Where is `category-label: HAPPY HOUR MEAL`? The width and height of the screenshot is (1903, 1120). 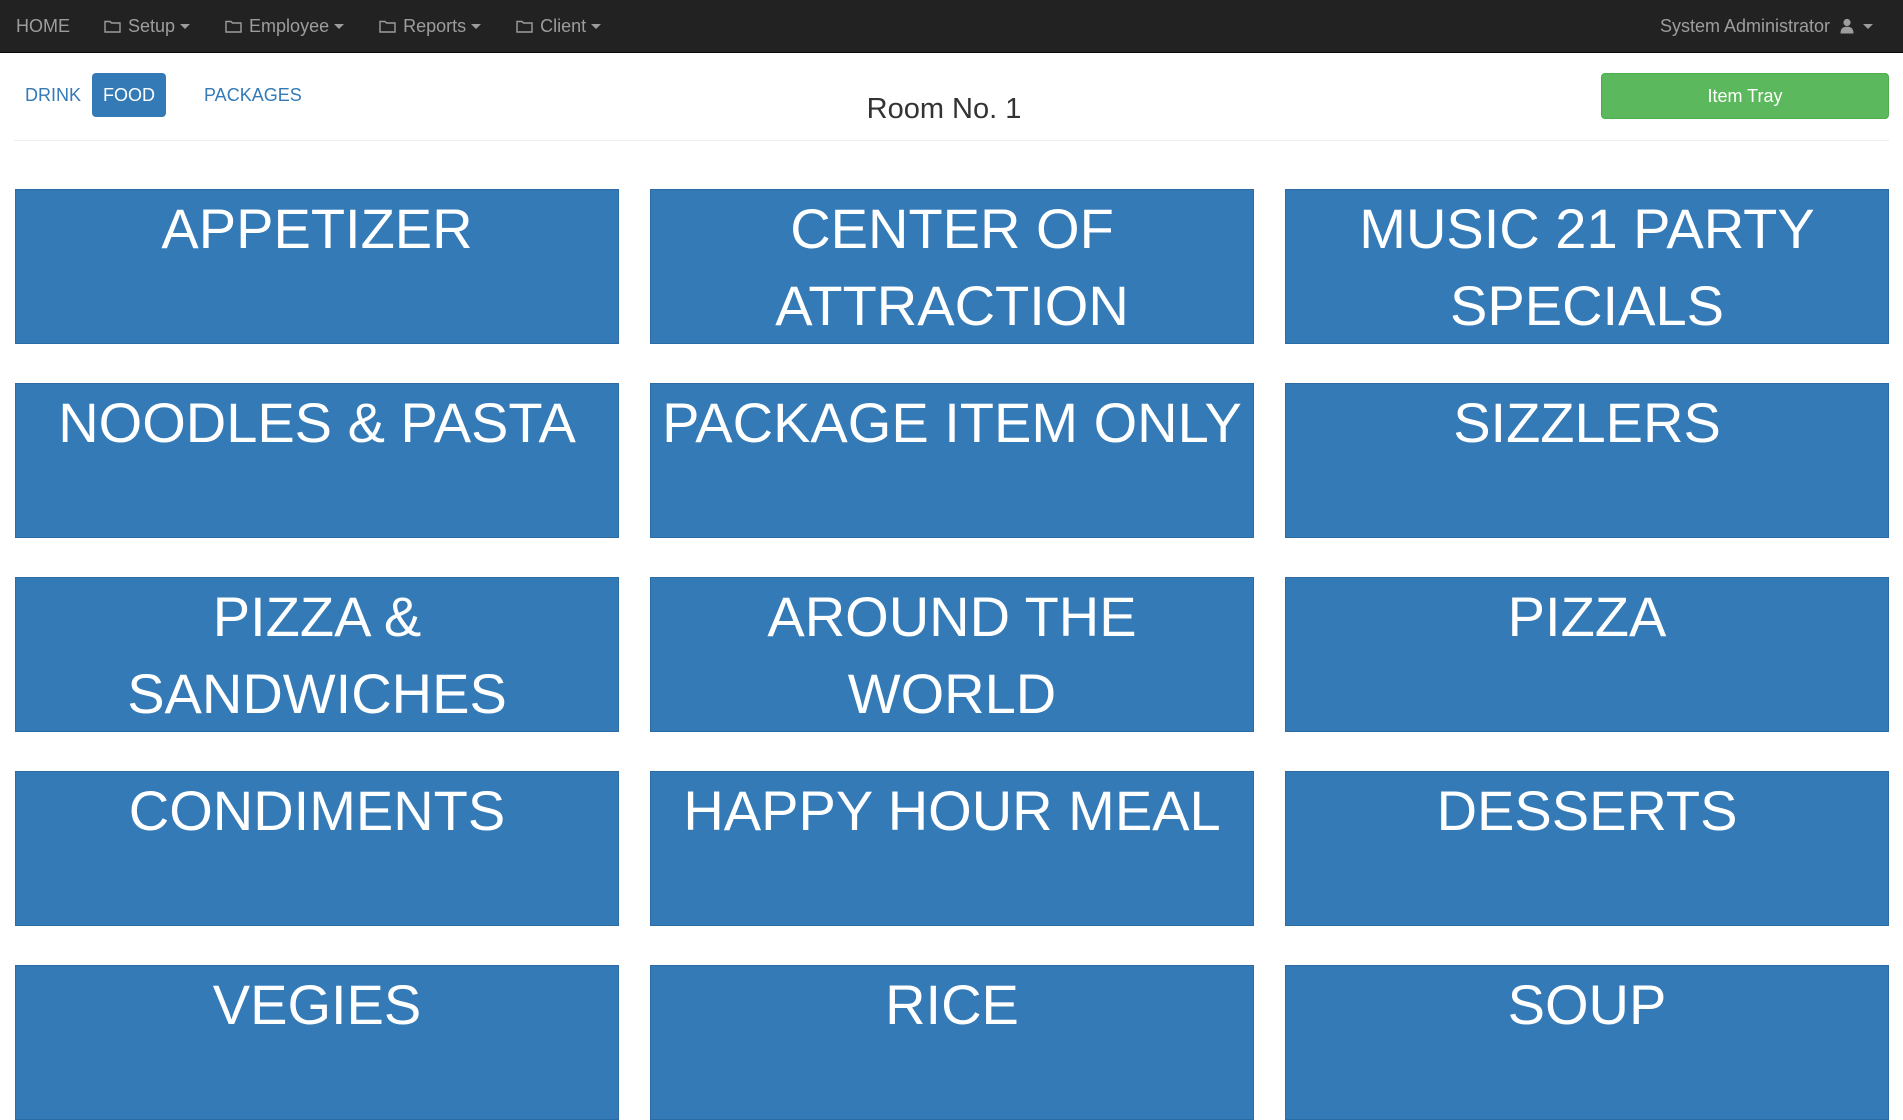 category-label: HAPPY HOUR MEAL is located at coordinates (952, 810).